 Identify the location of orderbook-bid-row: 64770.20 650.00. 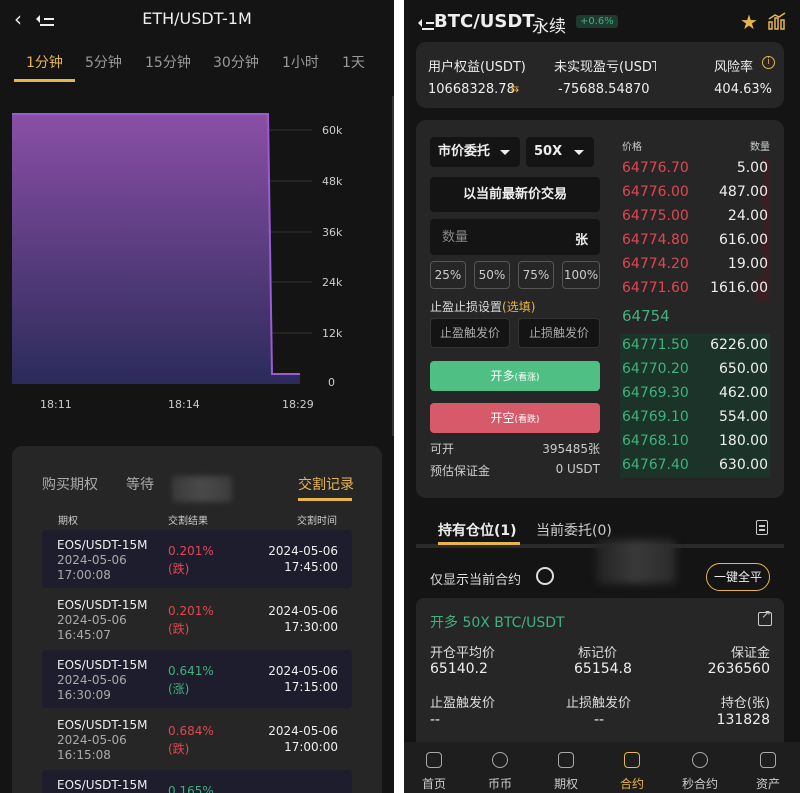
(695, 370).